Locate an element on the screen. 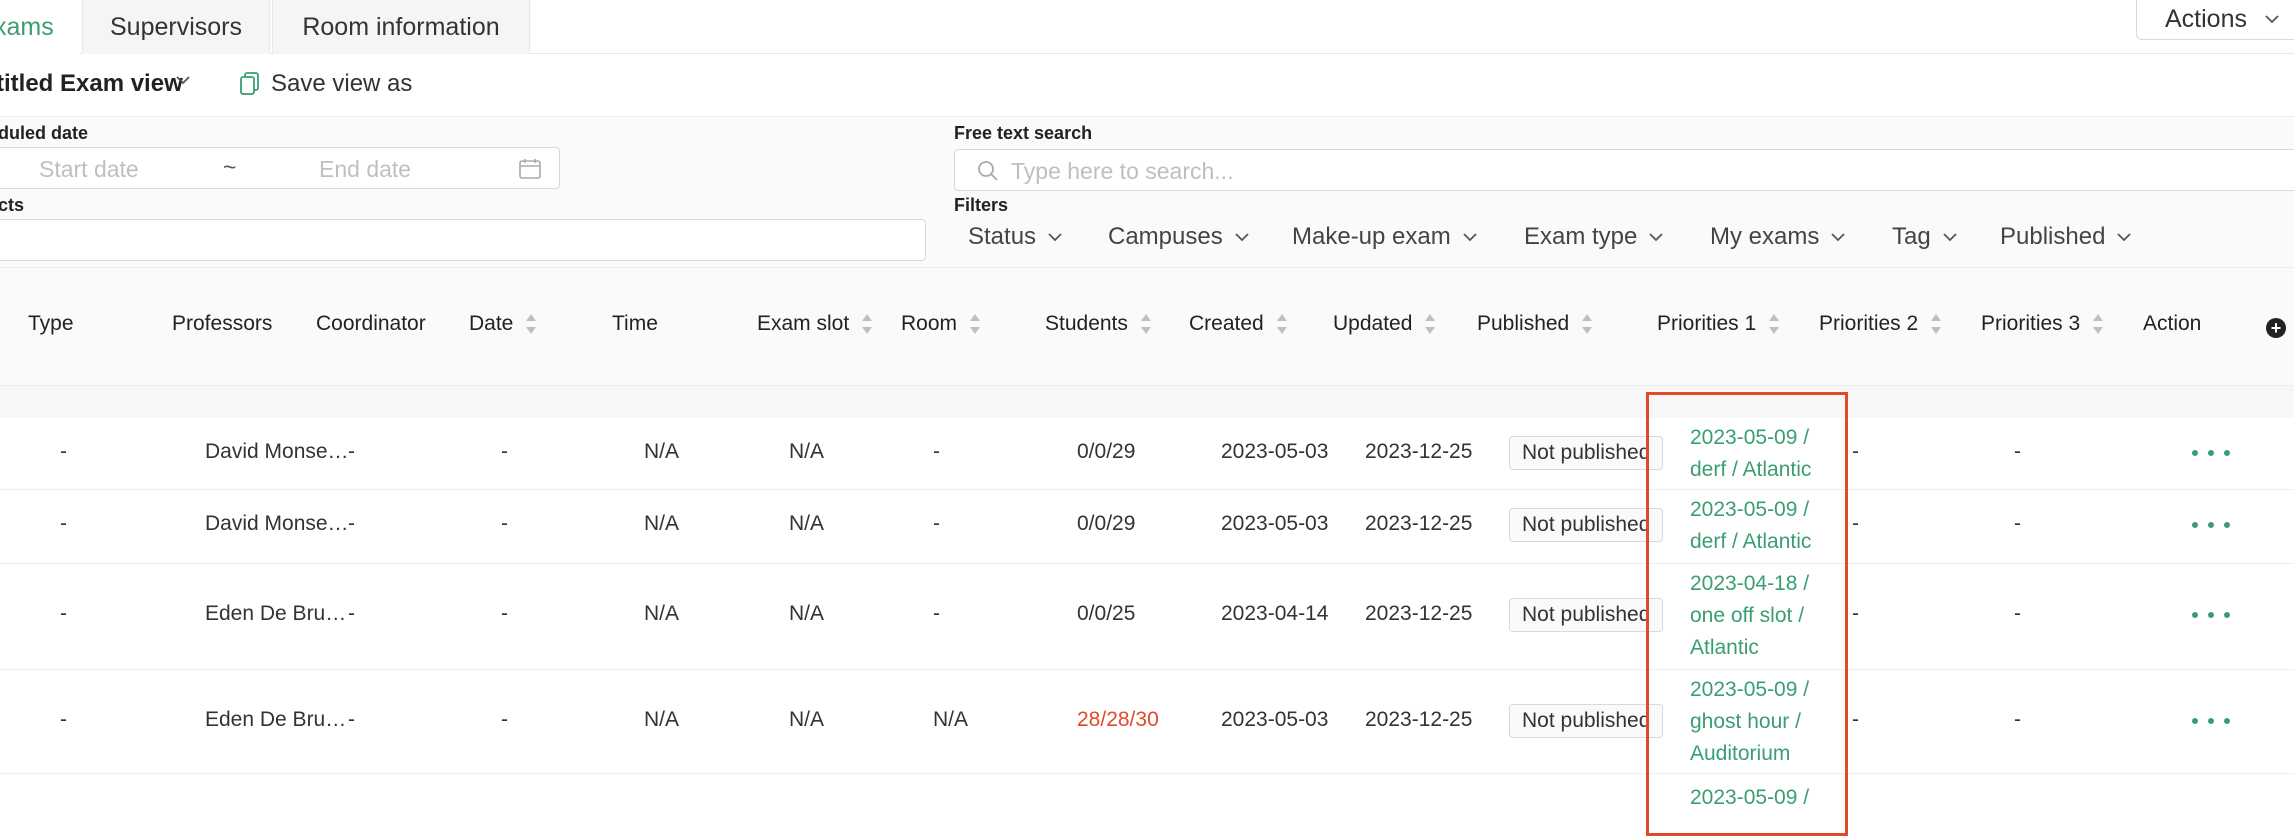 The width and height of the screenshot is (2294, 836). add-column-icon: + is located at coordinates (2276, 328).